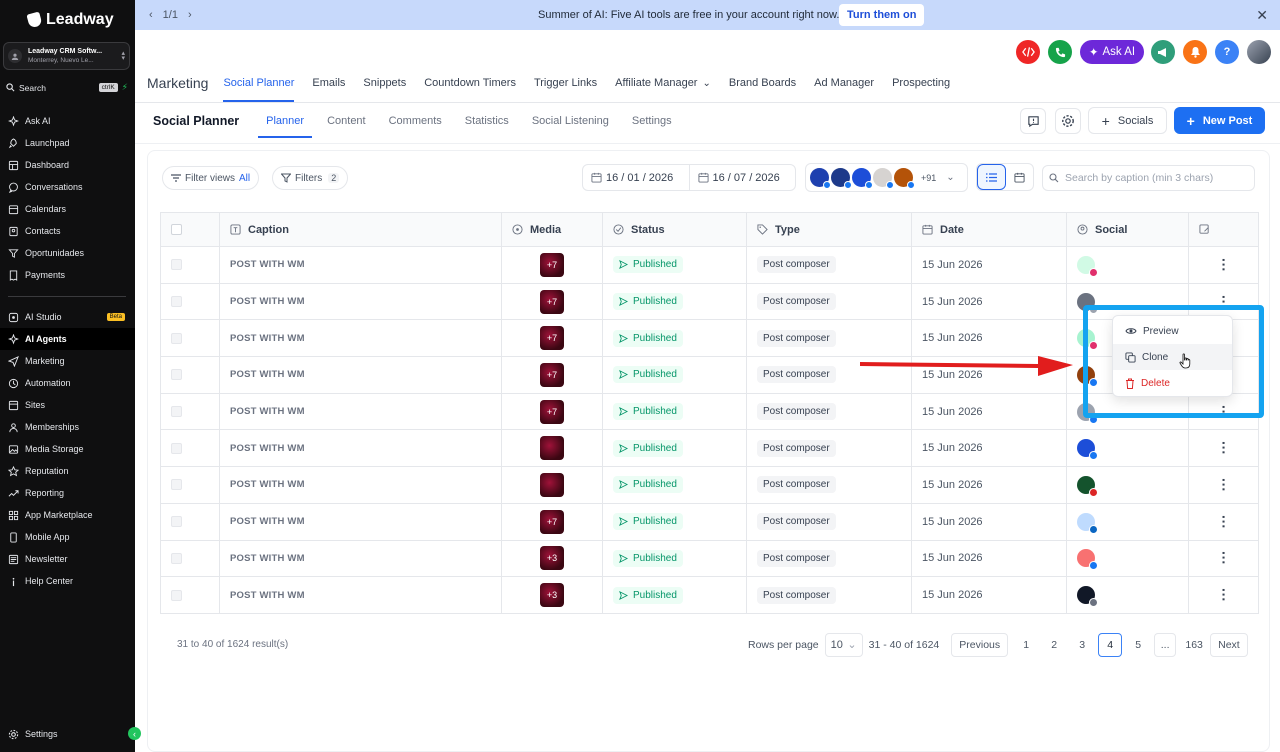 This screenshot has height=752, width=1280. What do you see at coordinates (360, 229) in the screenshot?
I see `col-caption: Caption` at bounding box center [360, 229].